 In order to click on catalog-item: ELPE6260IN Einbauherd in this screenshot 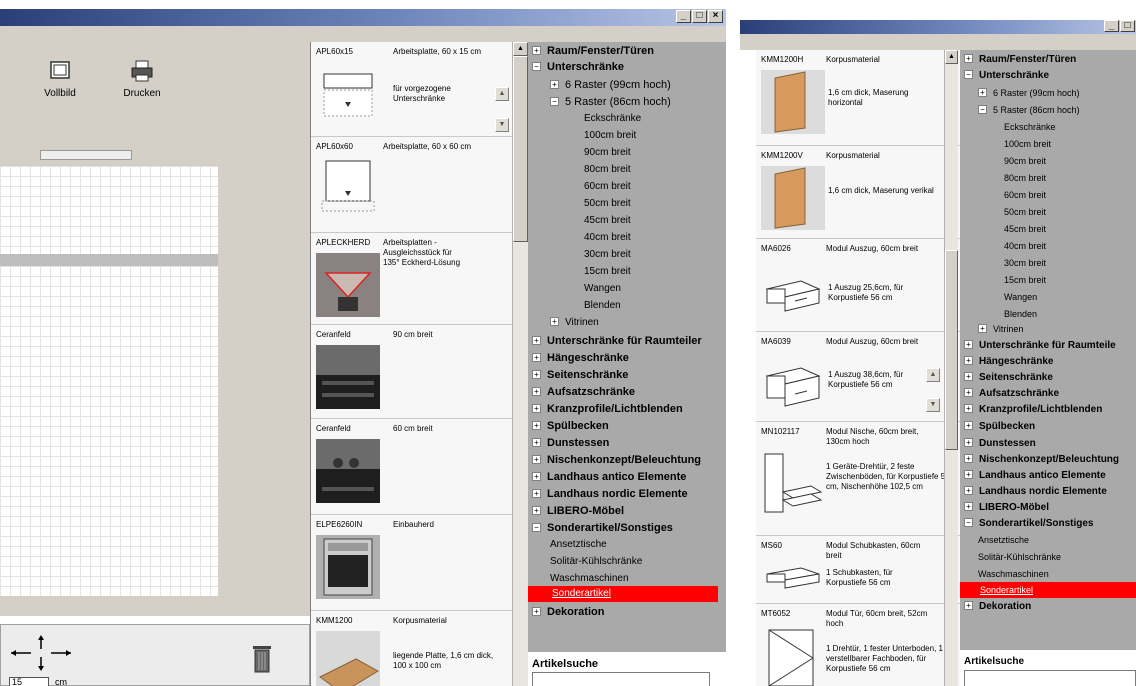, I will do `click(411, 563)`.